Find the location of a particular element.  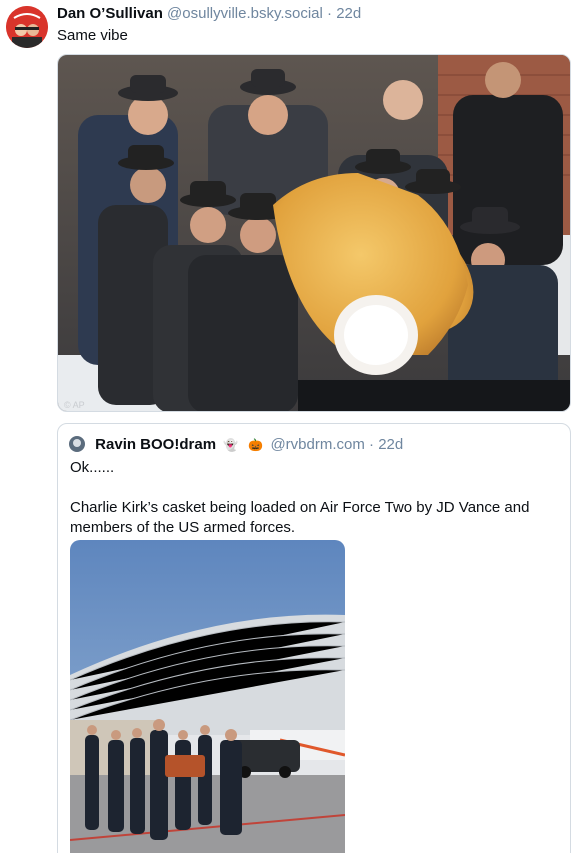

quote-author-avatar is located at coordinates (77, 444).